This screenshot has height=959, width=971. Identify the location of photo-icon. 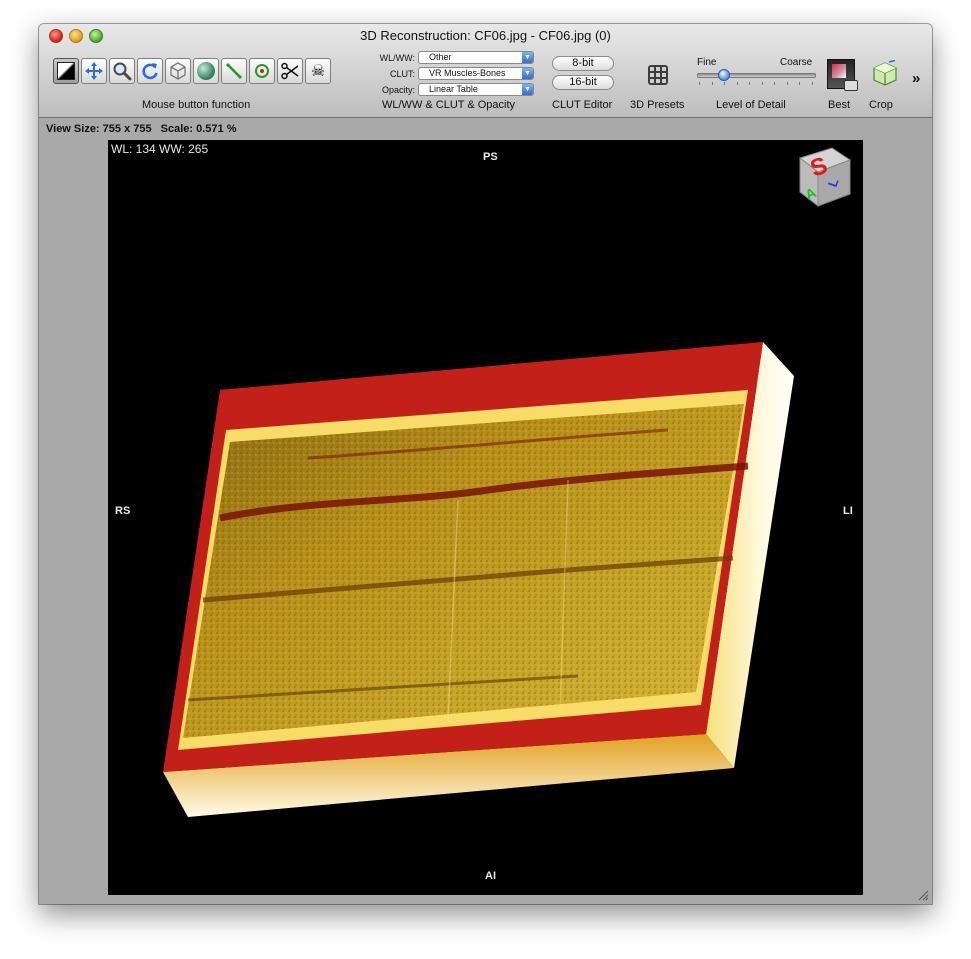
(839, 71).